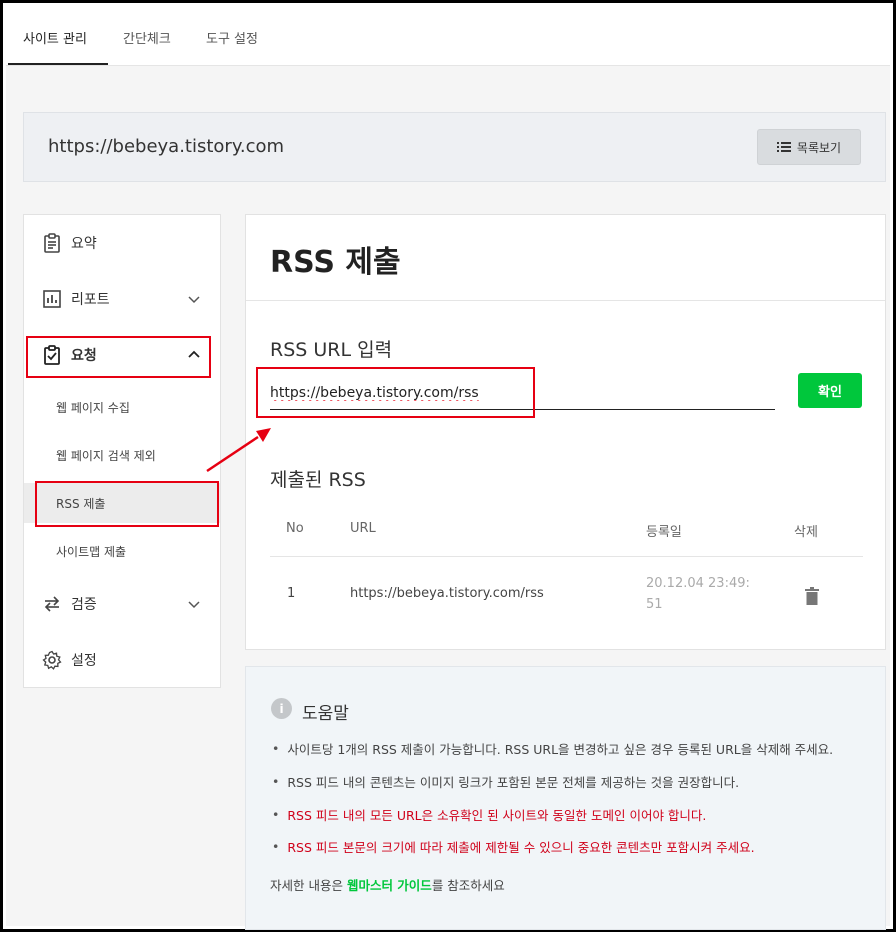 This screenshot has height=932, width=896. Describe the element at coordinates (318, 480) in the screenshot. I see `submitted-rss-label: 제출된 RSS` at that location.